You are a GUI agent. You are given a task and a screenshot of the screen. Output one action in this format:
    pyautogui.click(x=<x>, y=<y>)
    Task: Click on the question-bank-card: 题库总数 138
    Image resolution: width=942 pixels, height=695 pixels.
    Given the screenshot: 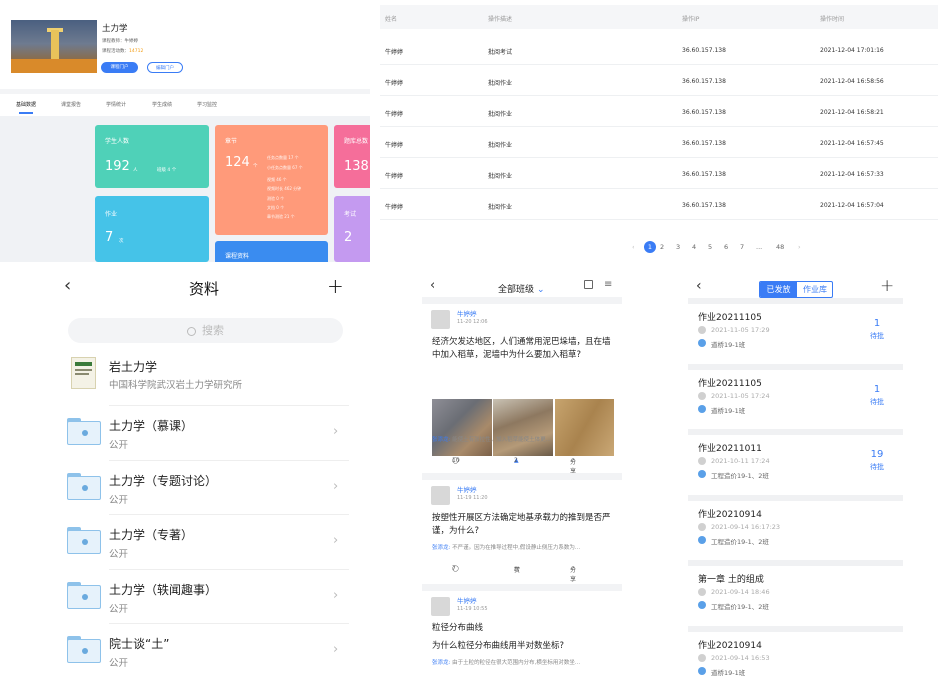 What is the action you would take?
    pyautogui.click(x=352, y=156)
    